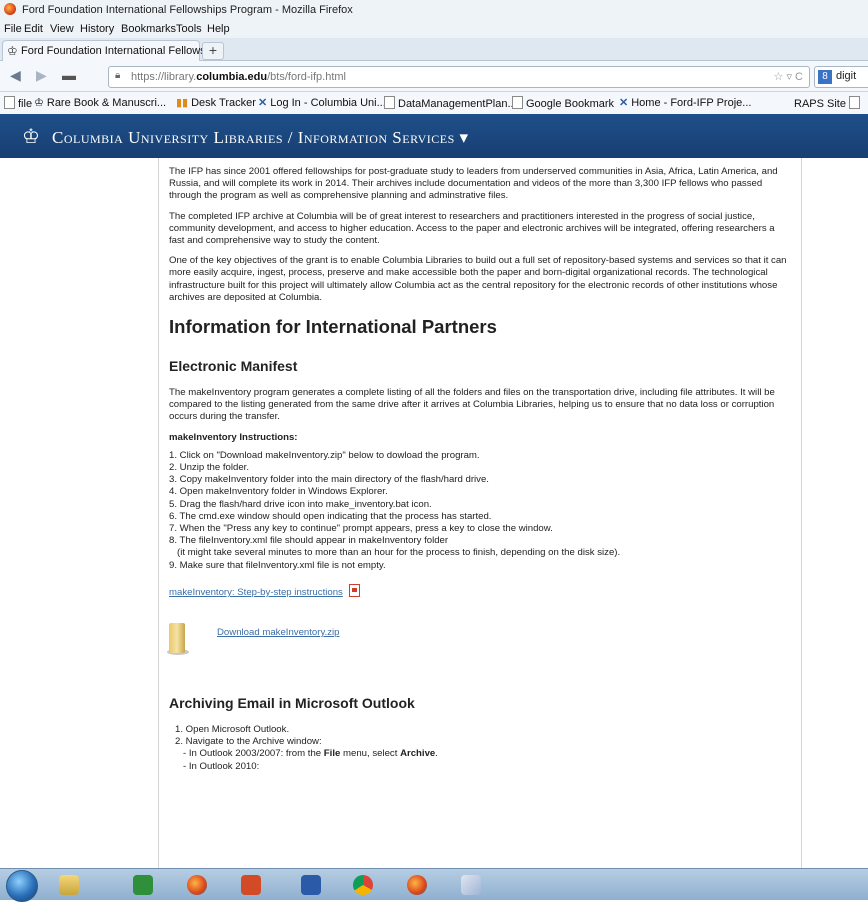  Describe the element at coordinates (292, 703) in the screenshot. I see `heading-archiving-email: Archiving Email in Microsoft Outlook` at that location.